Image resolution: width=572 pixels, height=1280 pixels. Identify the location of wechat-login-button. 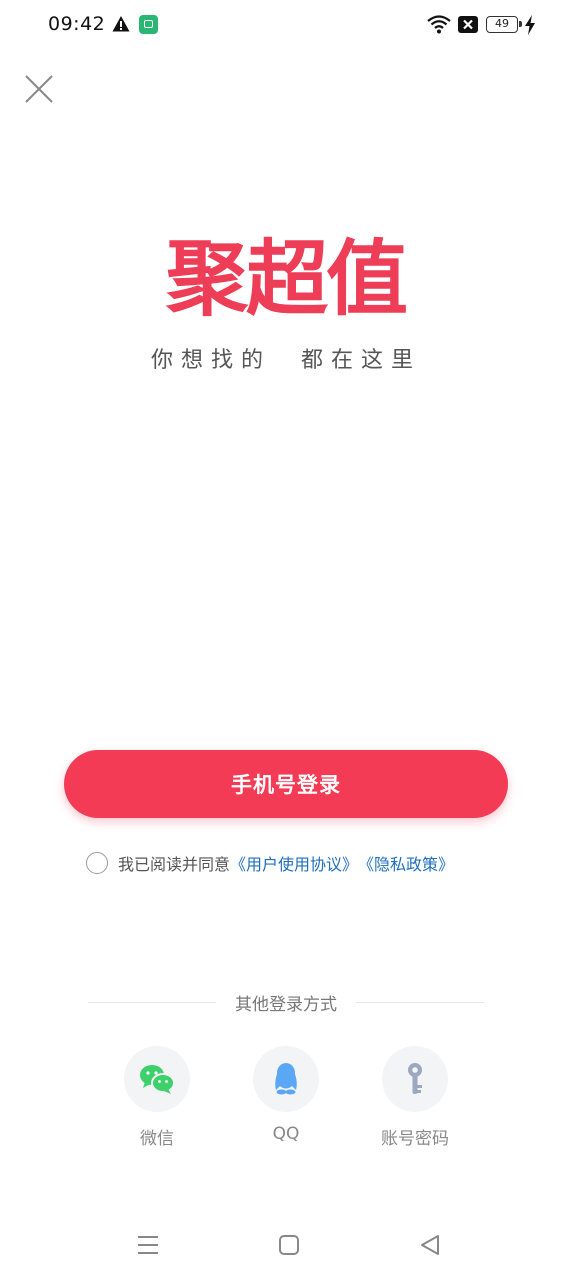
(157, 1079).